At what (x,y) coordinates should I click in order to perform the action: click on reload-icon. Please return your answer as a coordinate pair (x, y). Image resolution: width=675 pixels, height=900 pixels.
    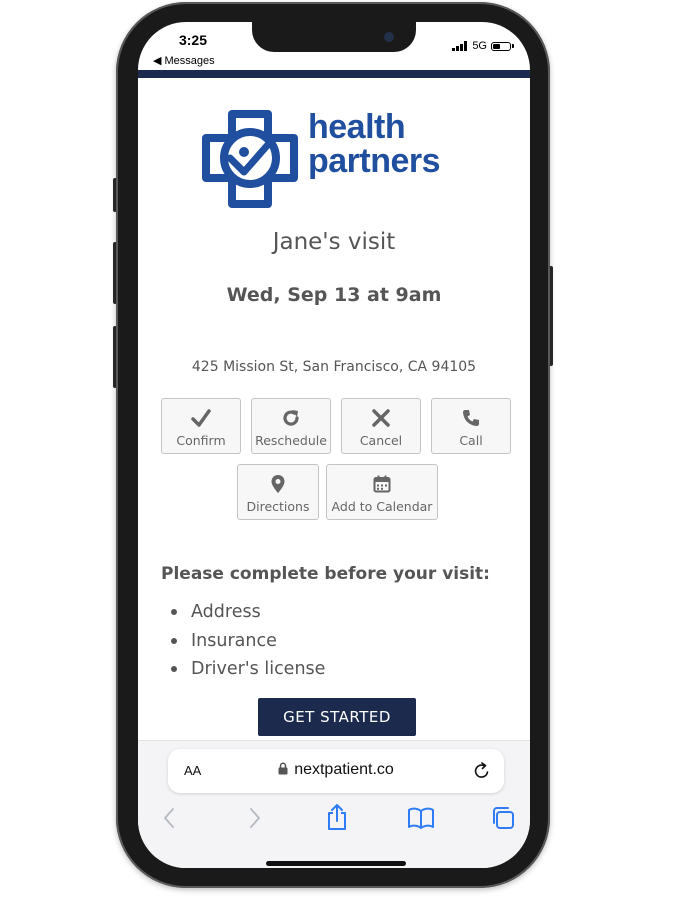
    Looking at the image, I should click on (482, 771).